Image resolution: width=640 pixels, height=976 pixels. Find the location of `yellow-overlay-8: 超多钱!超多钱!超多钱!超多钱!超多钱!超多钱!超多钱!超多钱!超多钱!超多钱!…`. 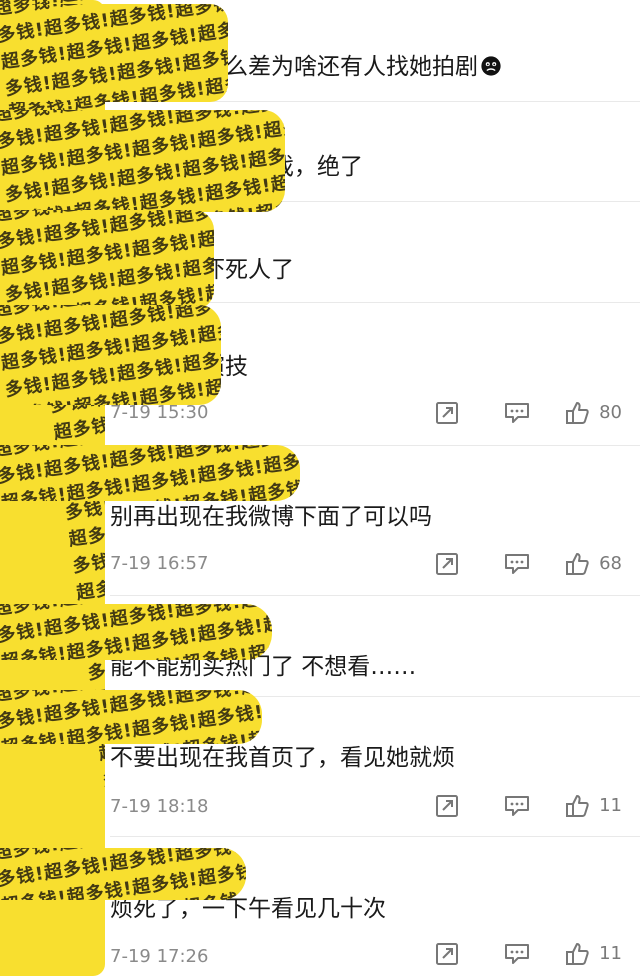

yellow-overlay-8: 超多钱!超多钱!超多钱!超多钱!超多钱!超多钱!超多钱!超多钱!超多钱!超多钱!… is located at coordinates (123, 874).